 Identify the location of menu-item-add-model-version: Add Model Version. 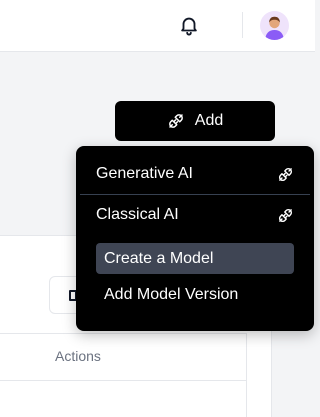
(195, 294).